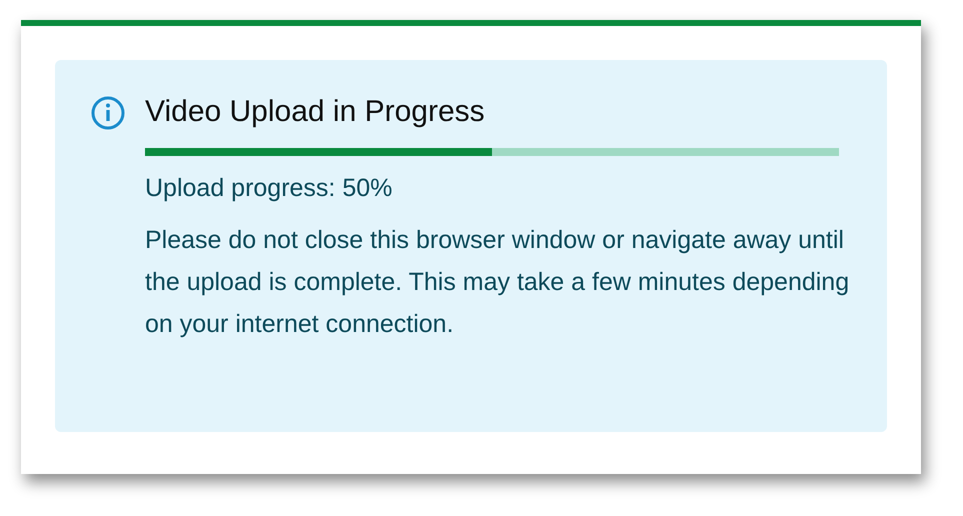 This screenshot has width=963, height=516. I want to click on alert-title: Video Upload in Progress, so click(315, 112).